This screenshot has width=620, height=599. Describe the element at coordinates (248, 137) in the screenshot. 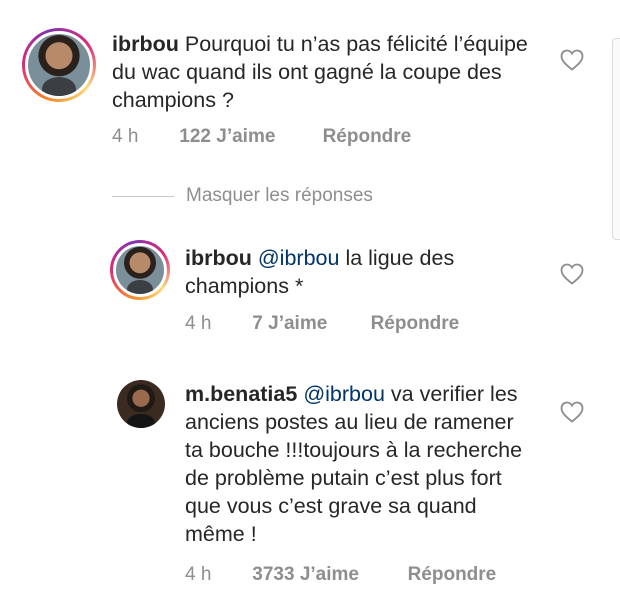

I see `likes-count: 122 J’aime` at that location.